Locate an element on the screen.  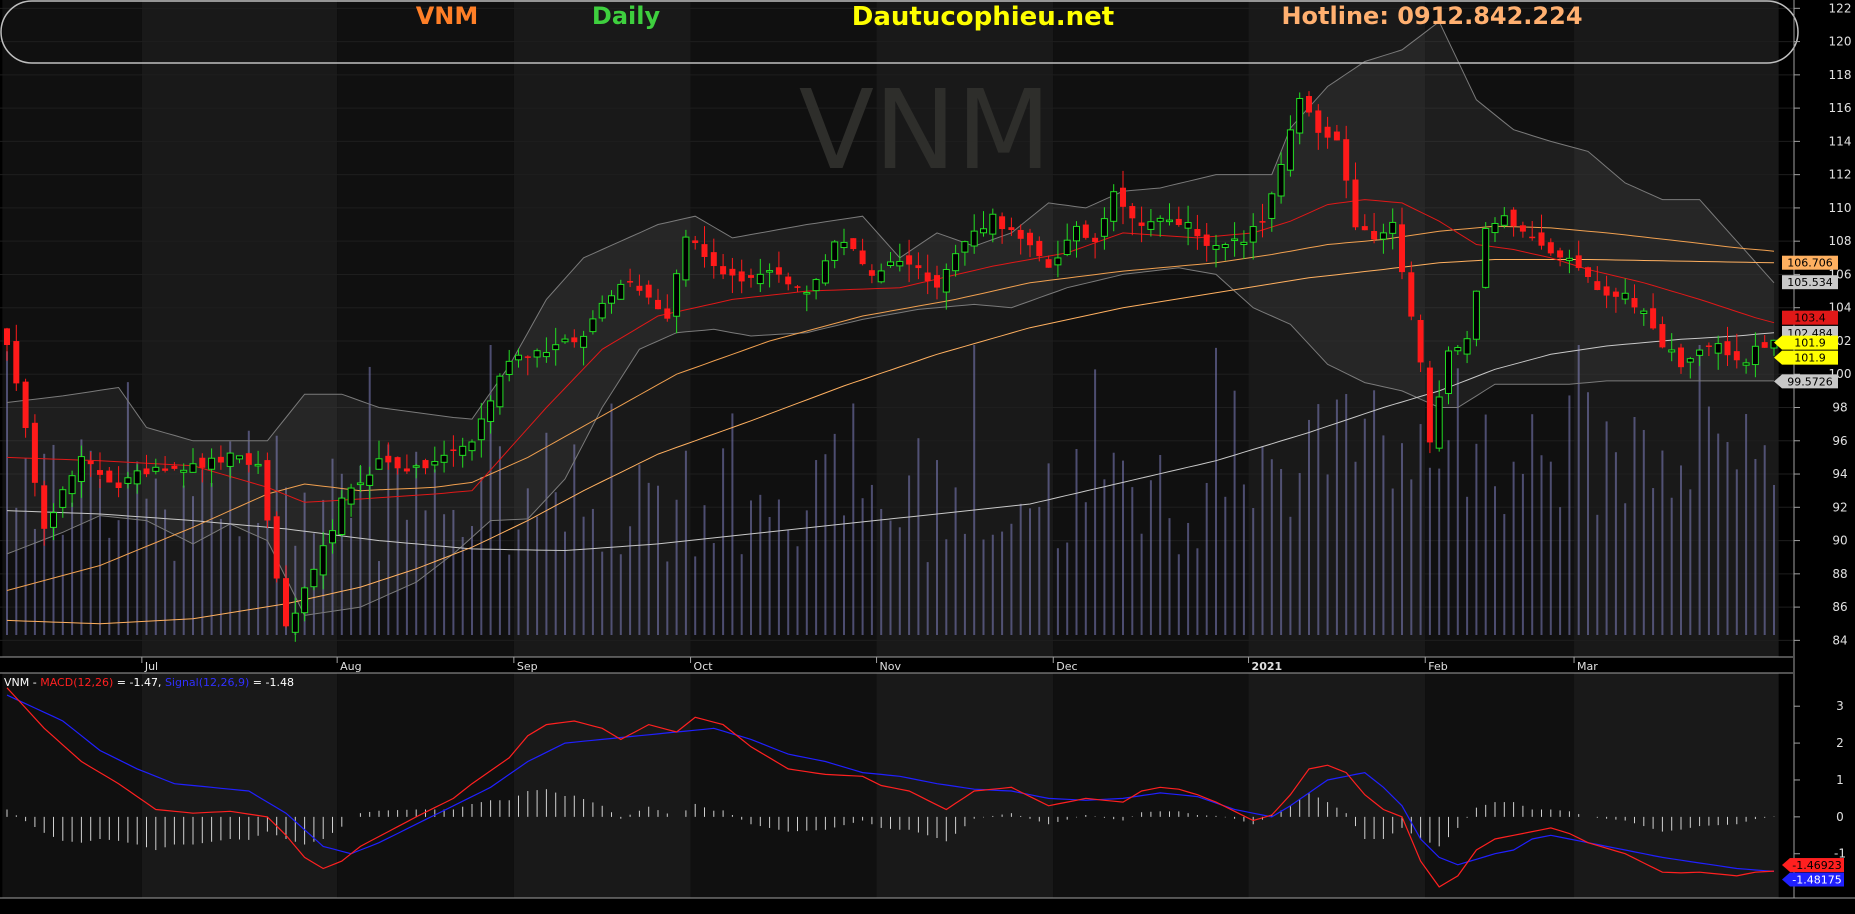
price-tag-label: 106.706 is located at coordinates (1810, 263).